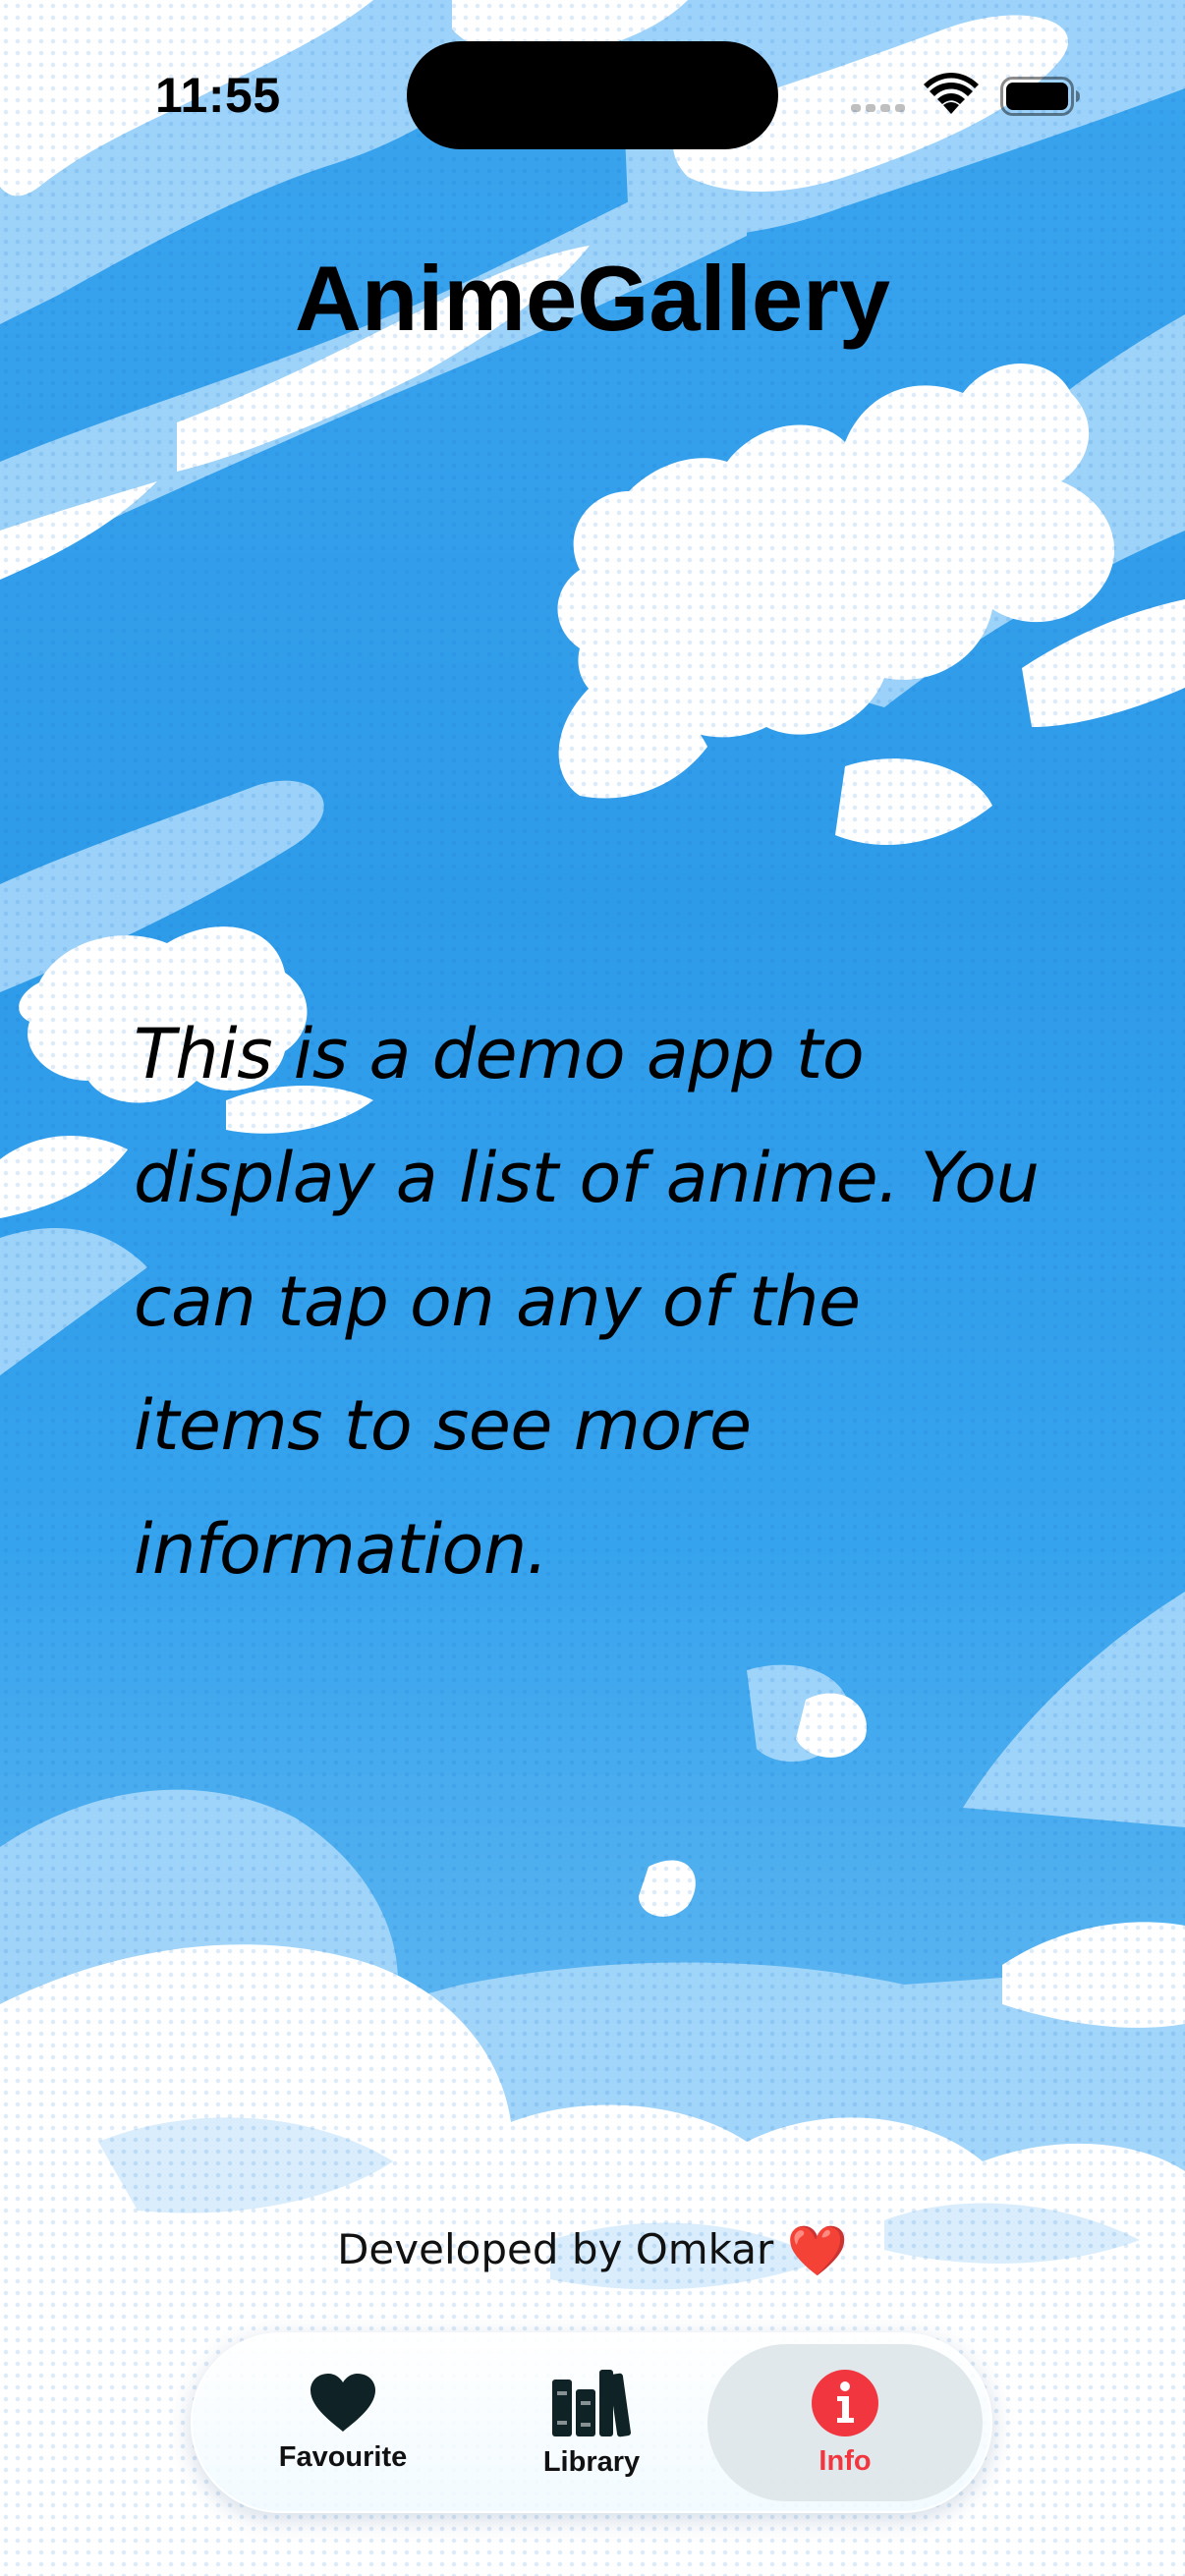 This screenshot has height=2576, width=1185. I want to click on tab-label: Info, so click(845, 2460).